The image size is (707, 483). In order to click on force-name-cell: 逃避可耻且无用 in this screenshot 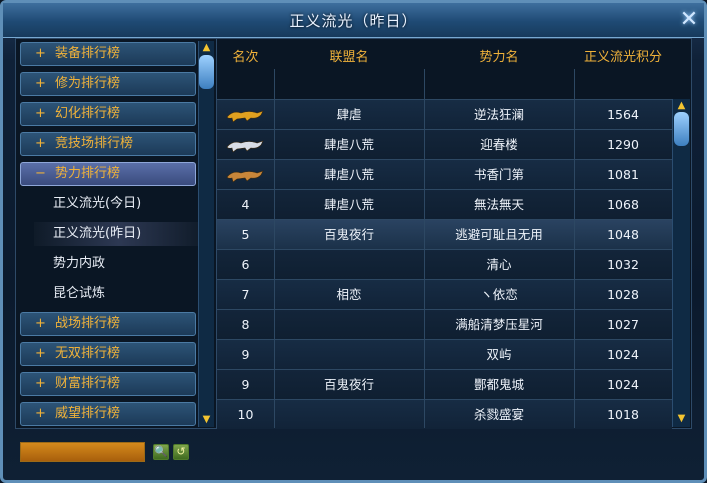, I will do `click(499, 234)`.